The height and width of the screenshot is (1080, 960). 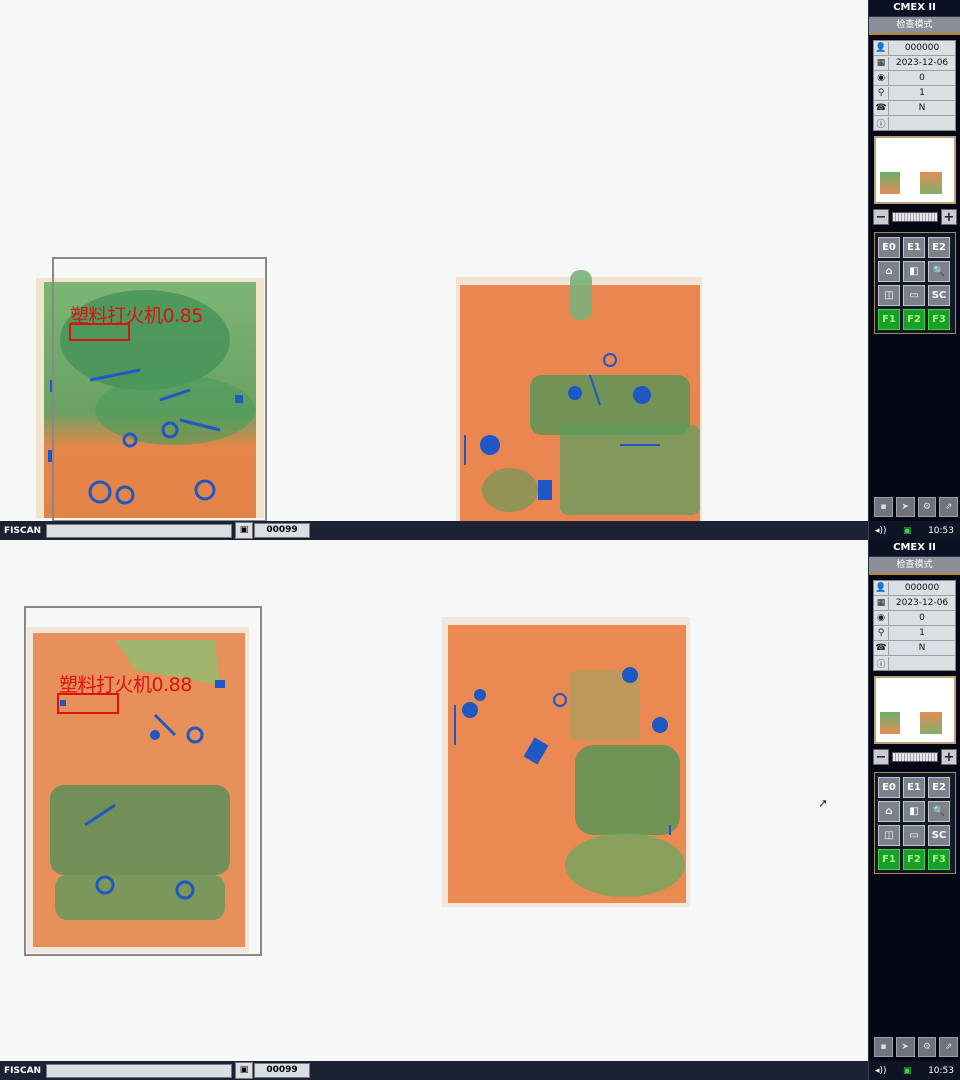 I want to click on status-bar: FISCAN ▣ 00099 ◂)) ▣ 10:53, so click(x=480, y=530).